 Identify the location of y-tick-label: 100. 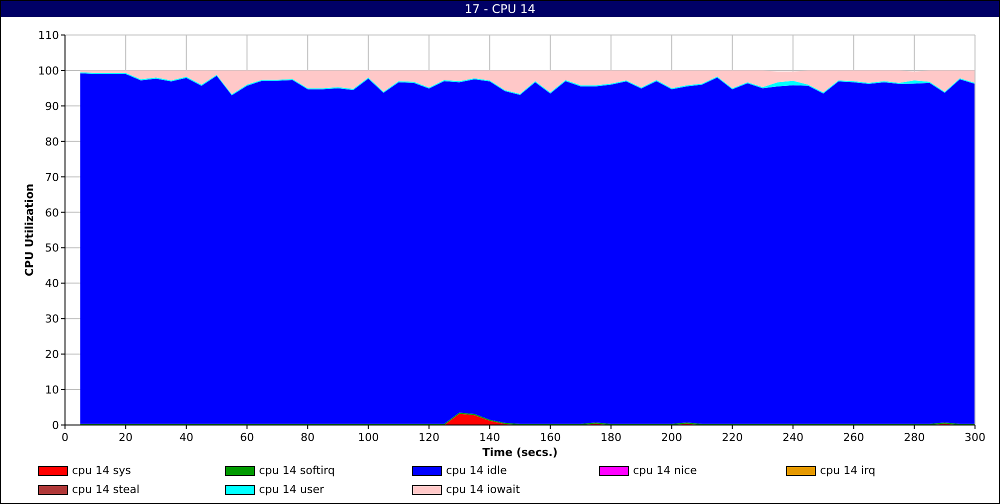
(48, 71).